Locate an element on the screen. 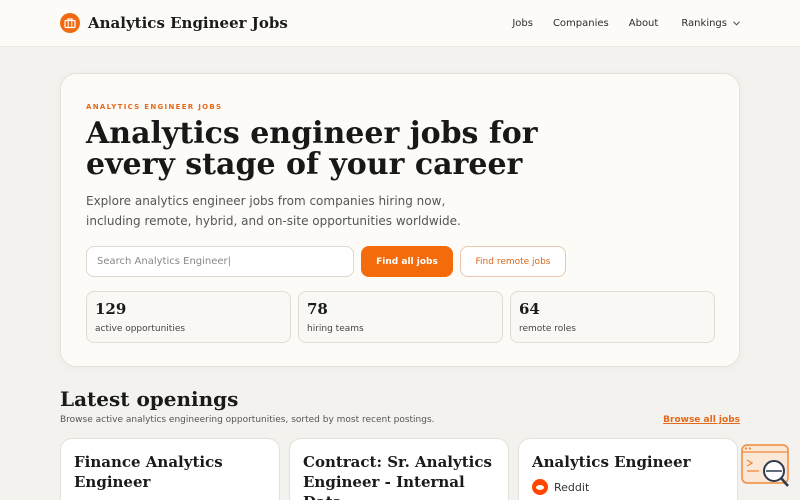 Image resolution: width=800 pixels, height=500 pixels. job-card: Analytics Engineer Reddit is located at coordinates (628, 469).